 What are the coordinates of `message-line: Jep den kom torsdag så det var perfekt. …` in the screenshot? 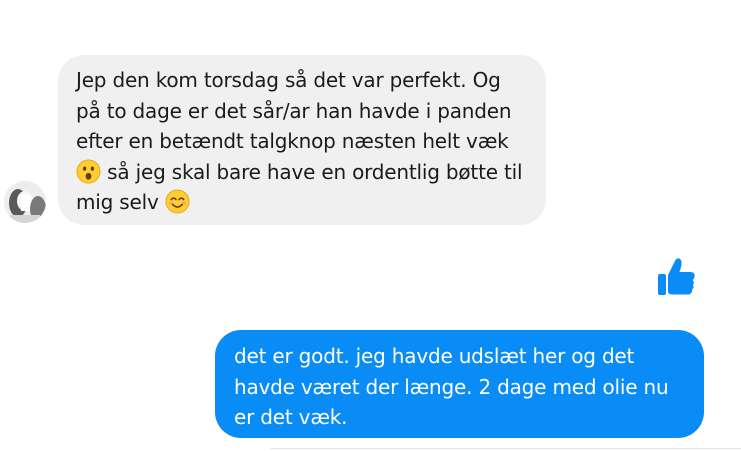 It's located at (288, 80).